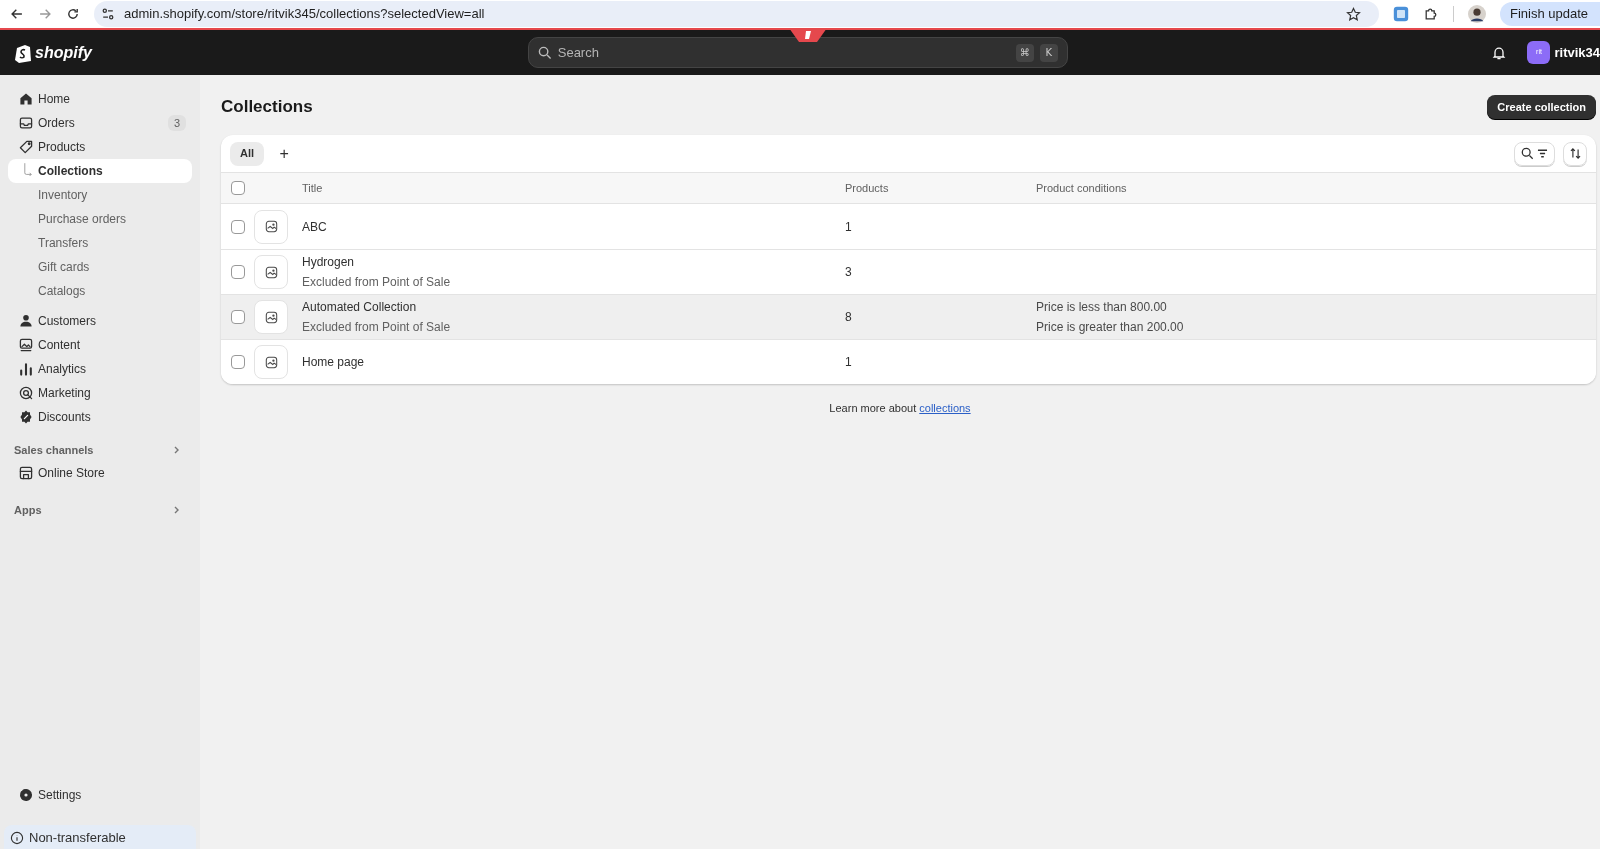 Image resolution: width=1600 pixels, height=849 pixels. I want to click on brand-name: shopify, so click(63, 52).